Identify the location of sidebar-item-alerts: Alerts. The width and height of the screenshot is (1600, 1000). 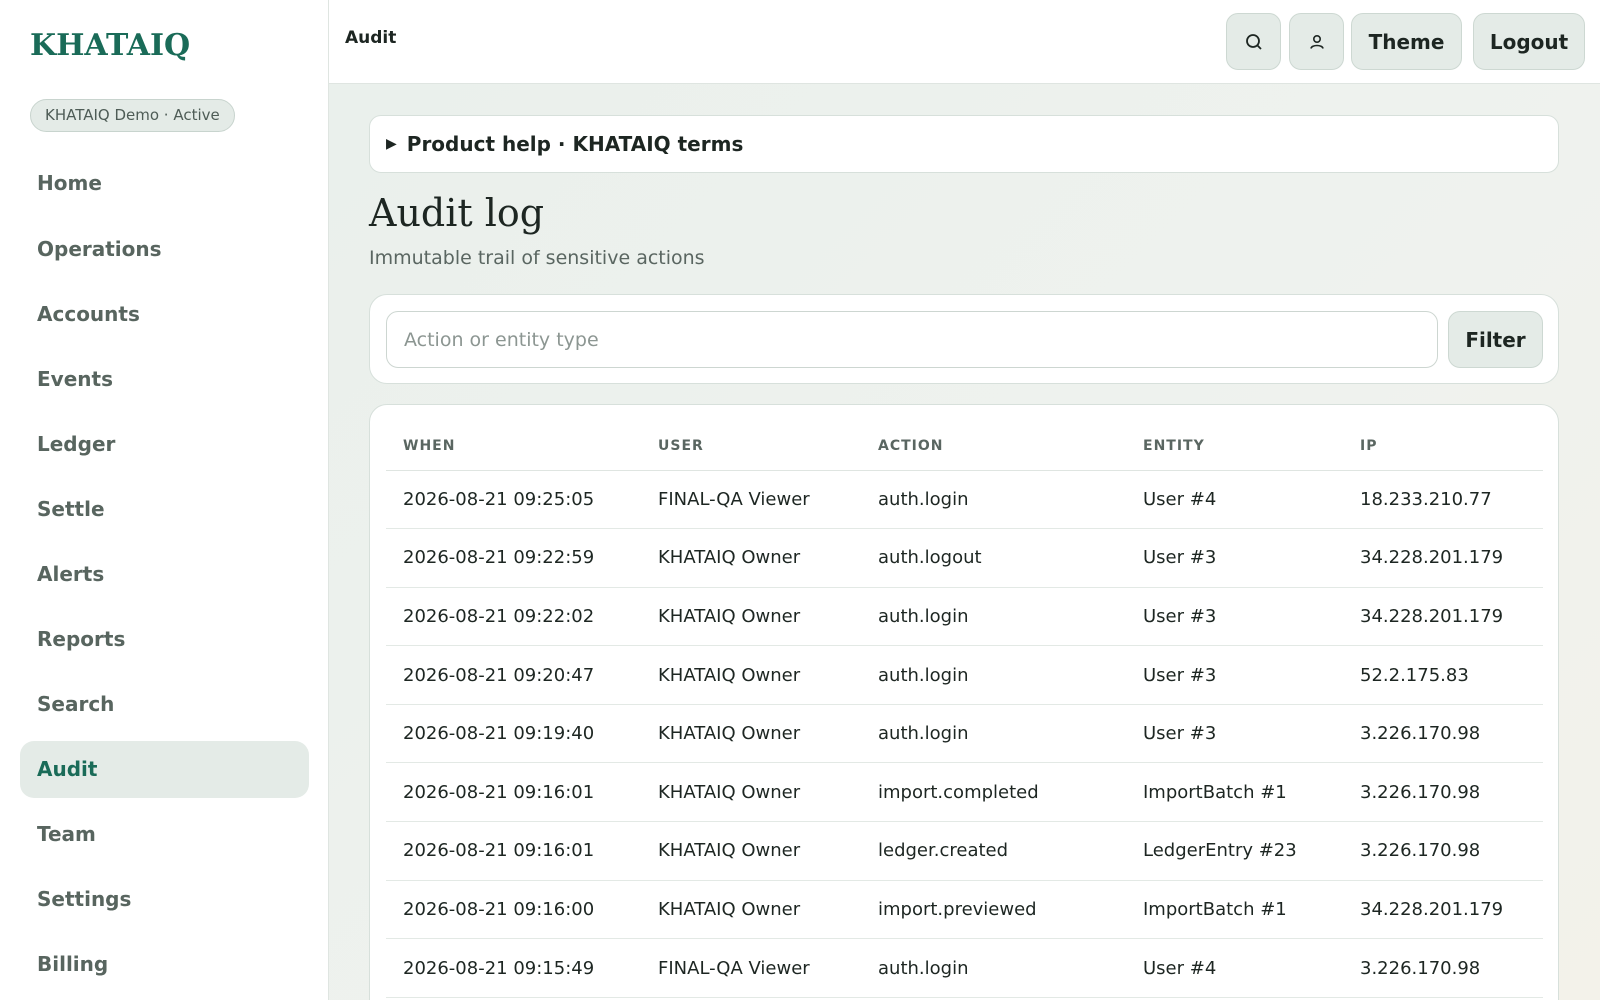
(164, 574).